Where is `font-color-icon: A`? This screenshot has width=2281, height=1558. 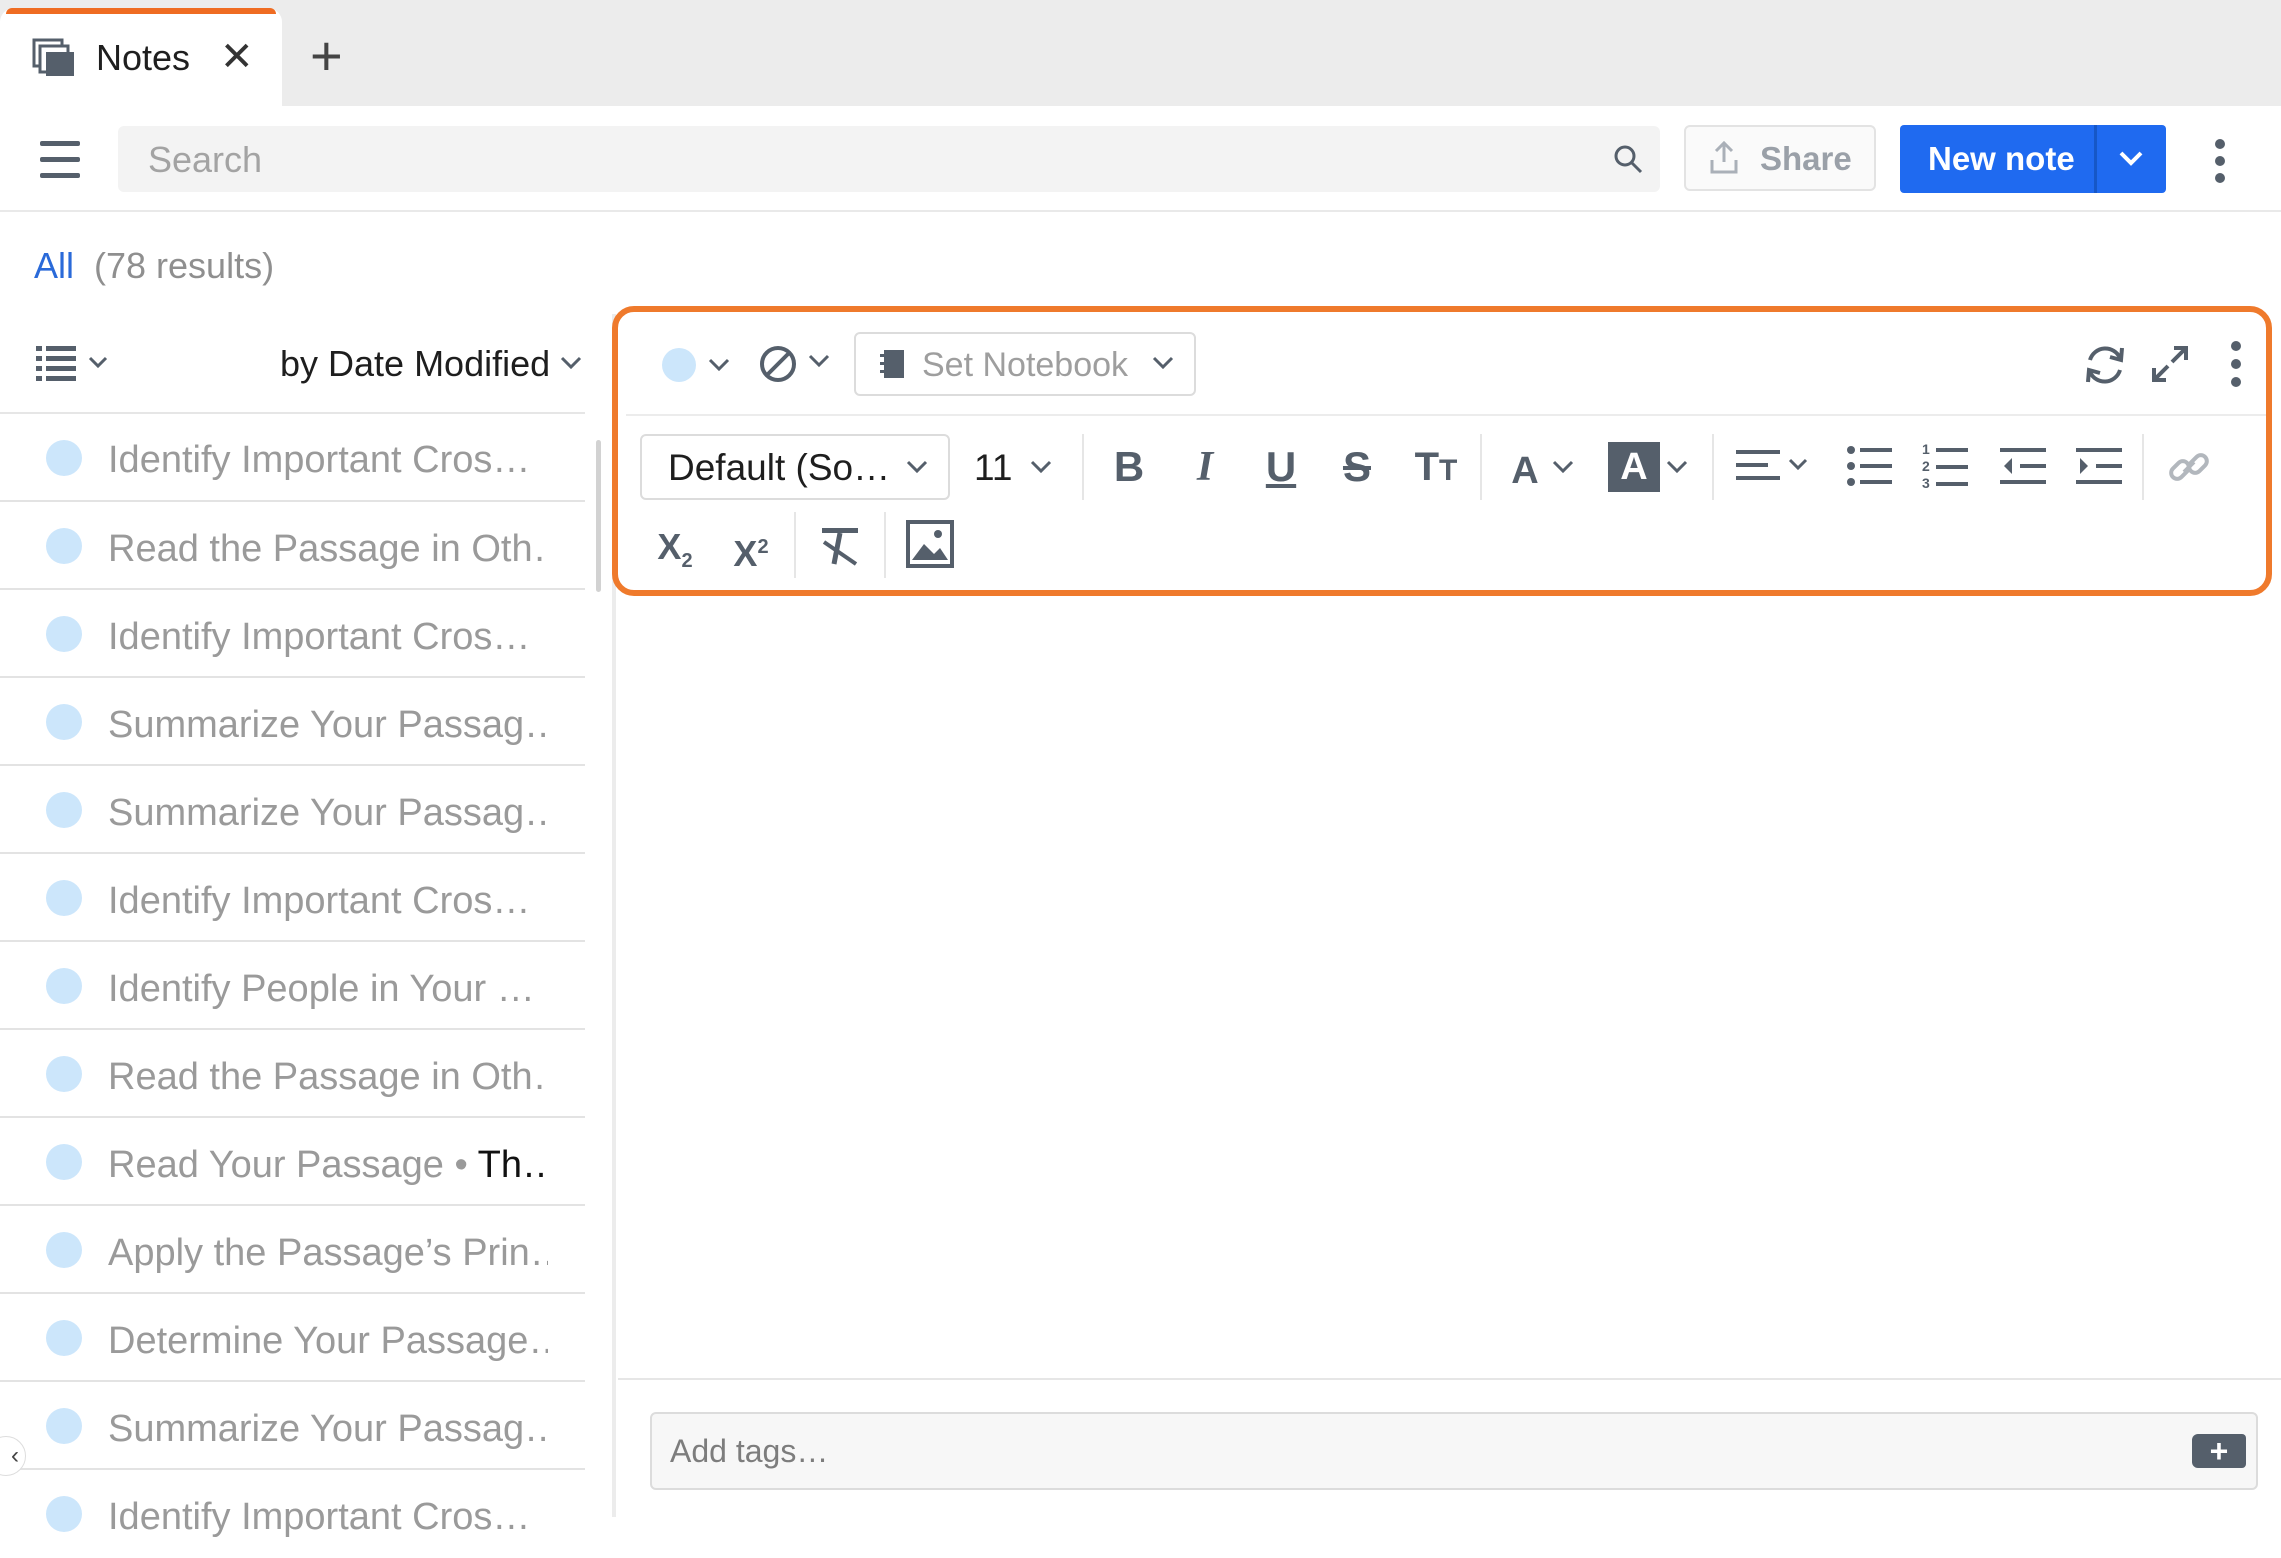 font-color-icon: A is located at coordinates (1525, 471).